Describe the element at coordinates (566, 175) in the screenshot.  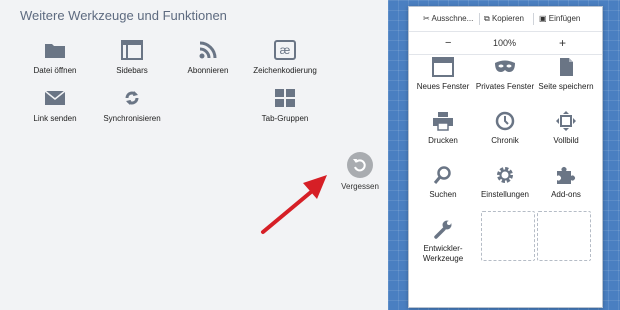
I see `puzzle-icon` at that location.